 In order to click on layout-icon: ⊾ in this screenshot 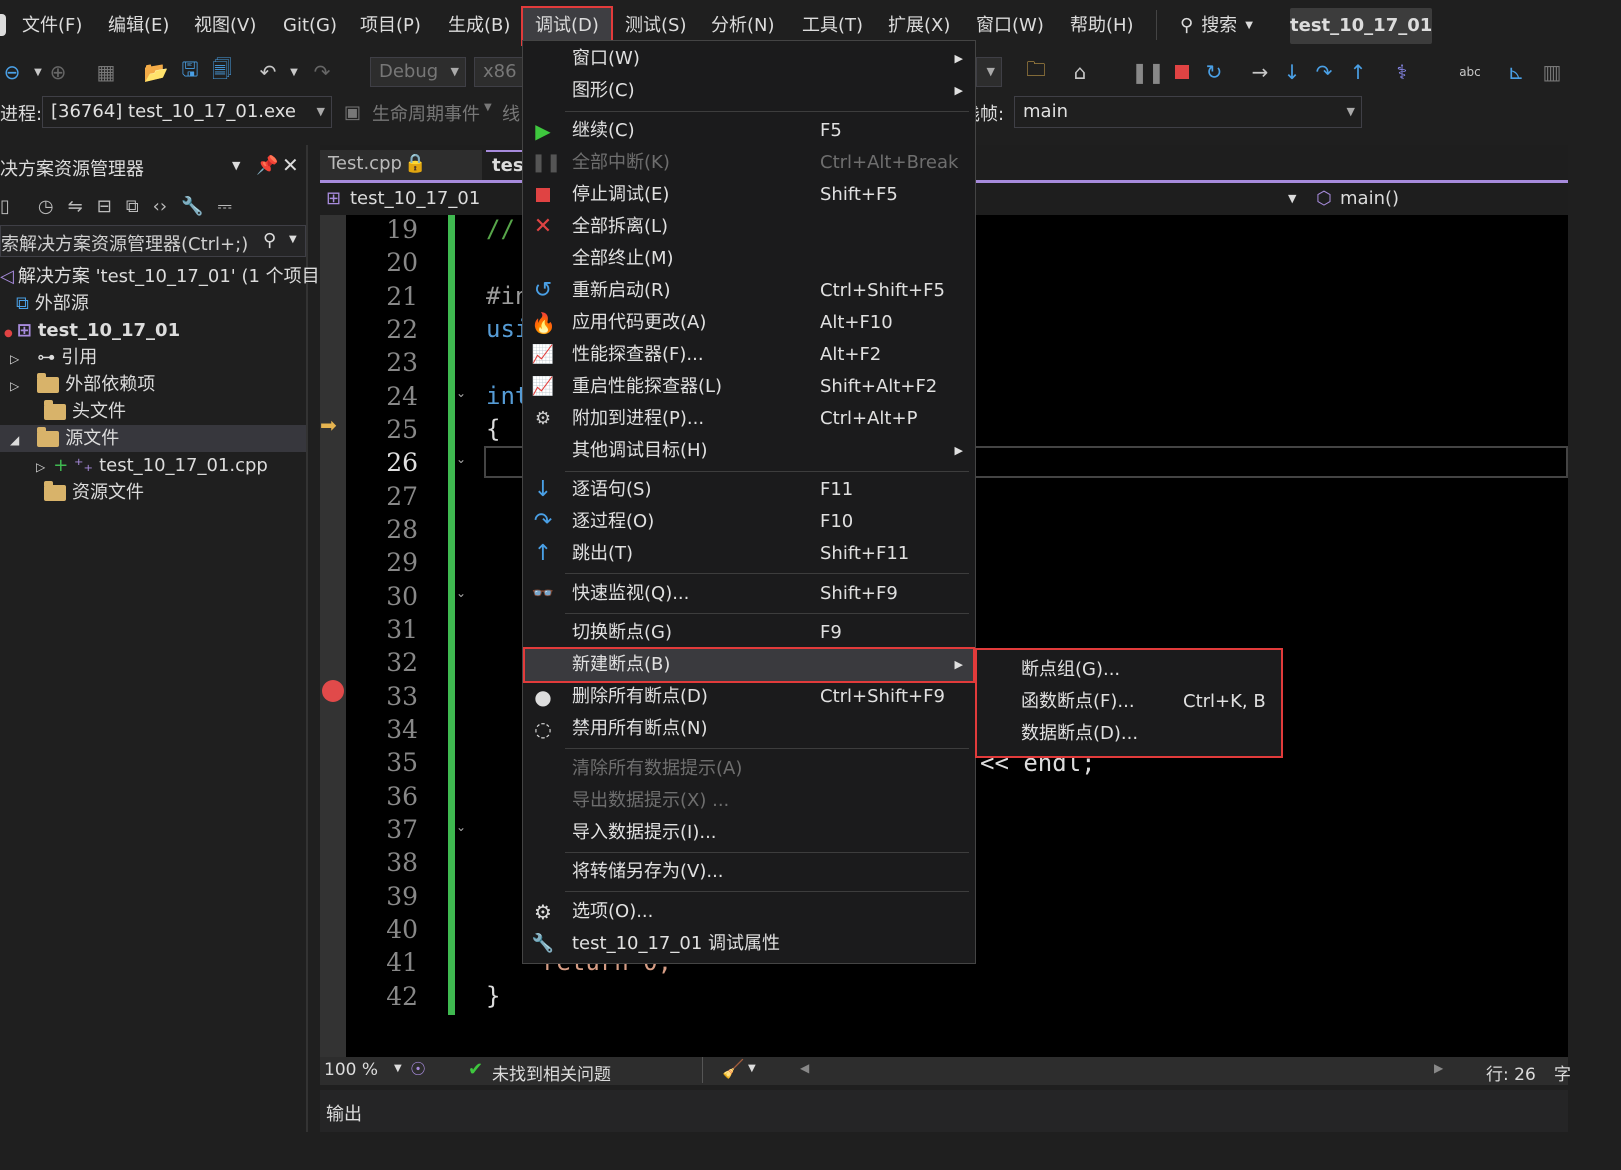, I will do `click(1516, 72)`.